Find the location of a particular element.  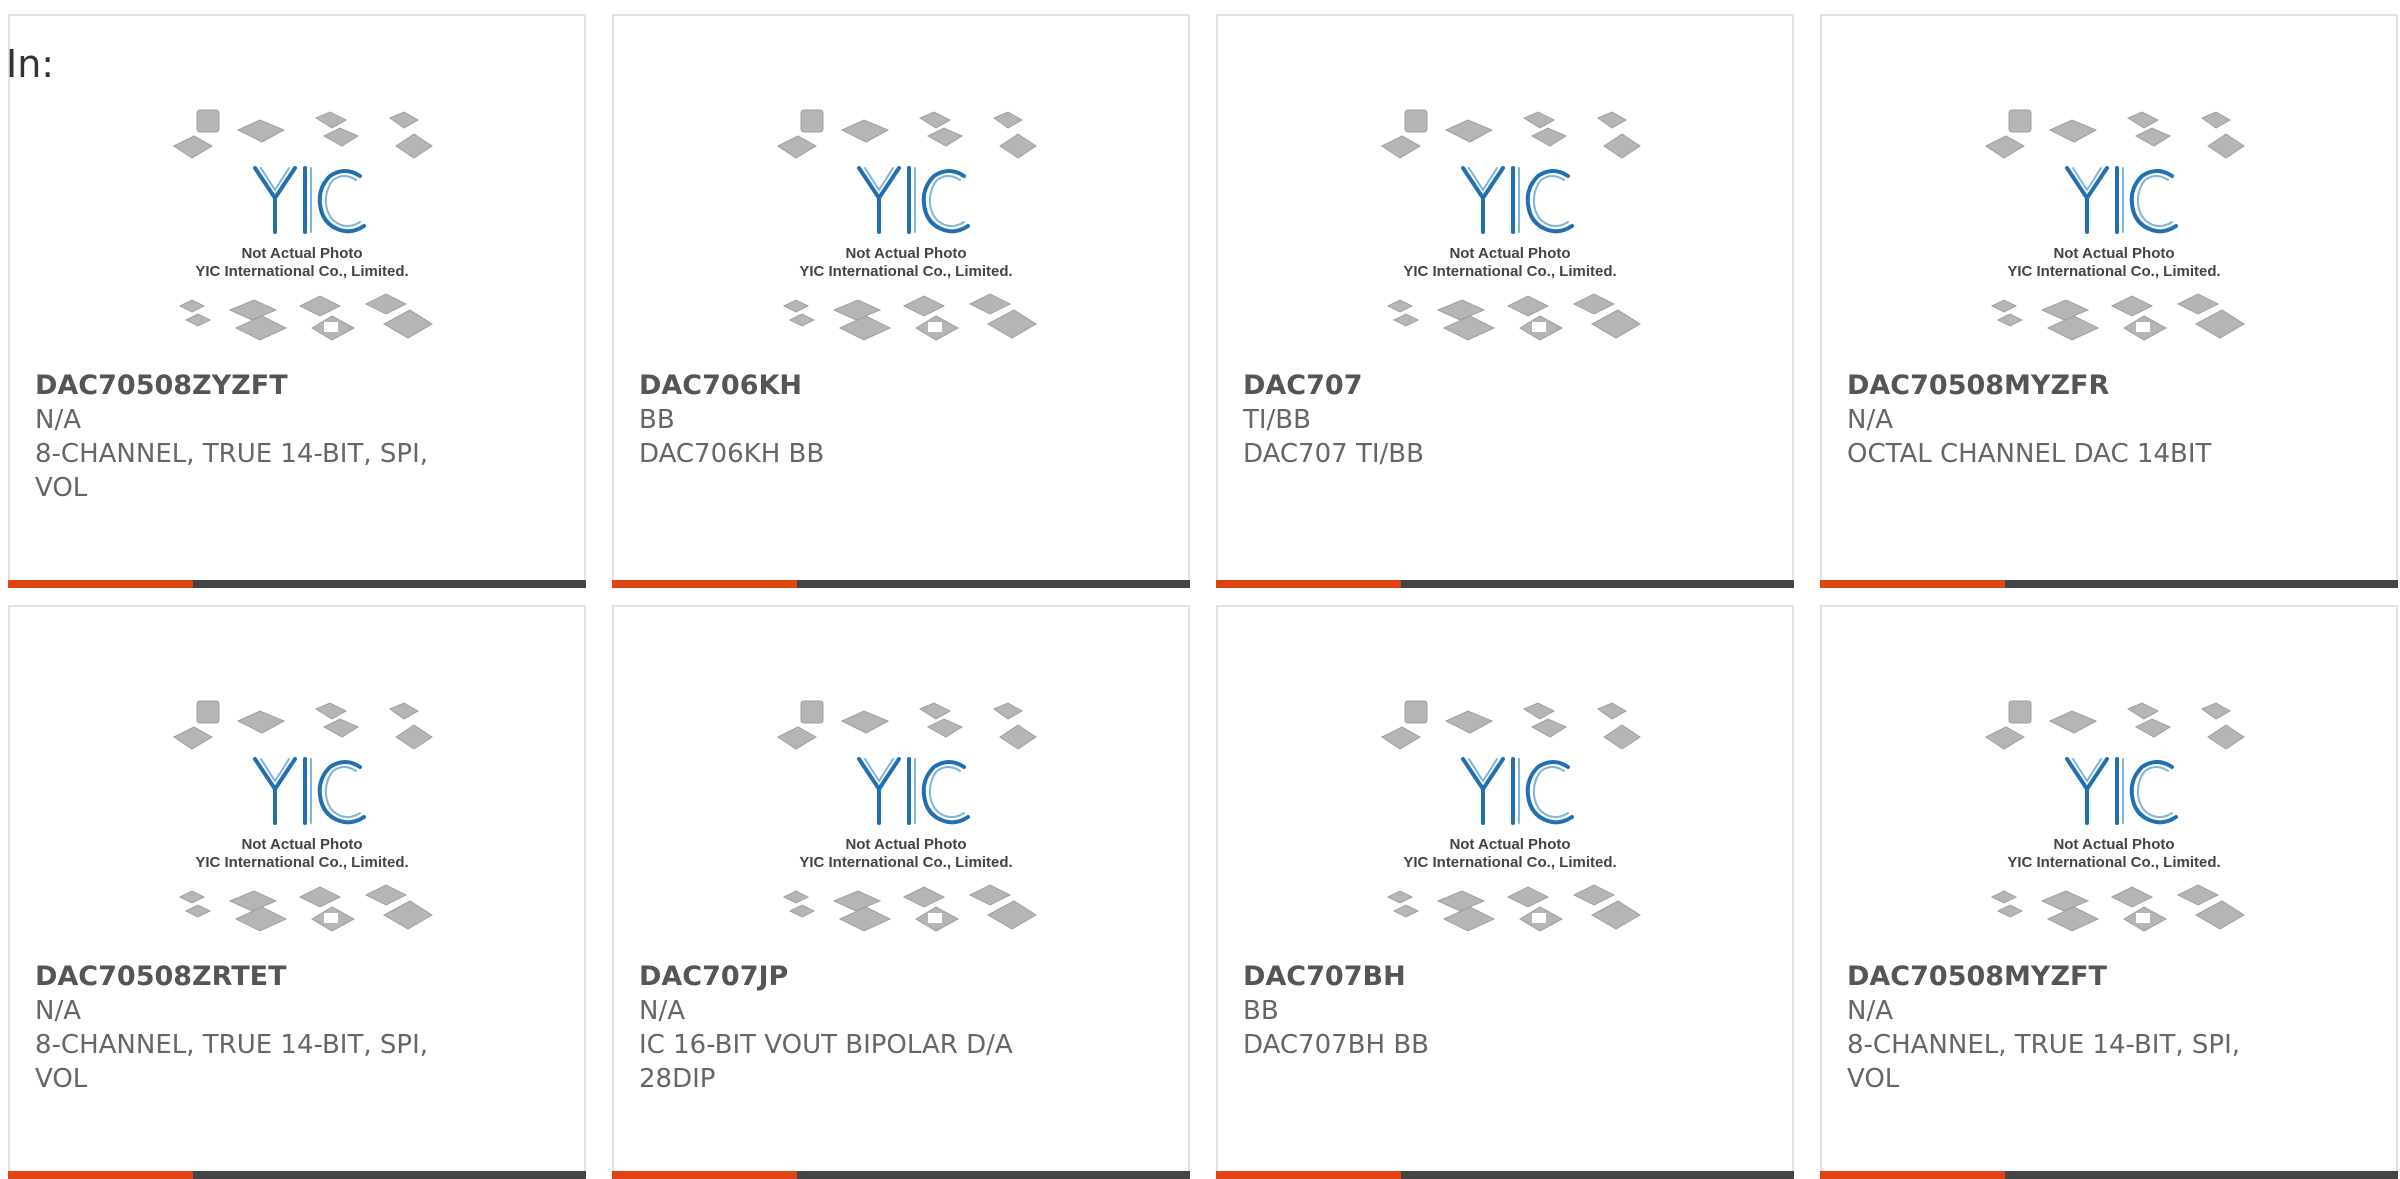

product-info: DAC707BH BB DAC707BH BB is located at coordinates (1463, 1011).